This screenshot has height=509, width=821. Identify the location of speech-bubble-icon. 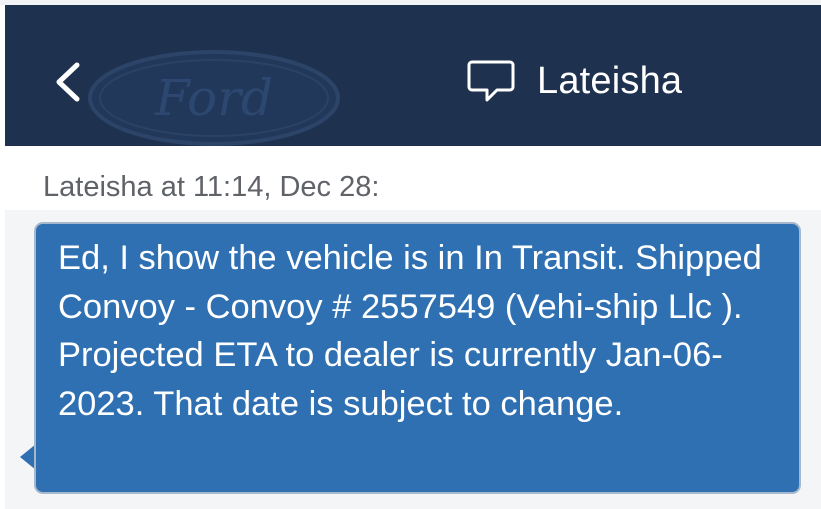
(491, 81).